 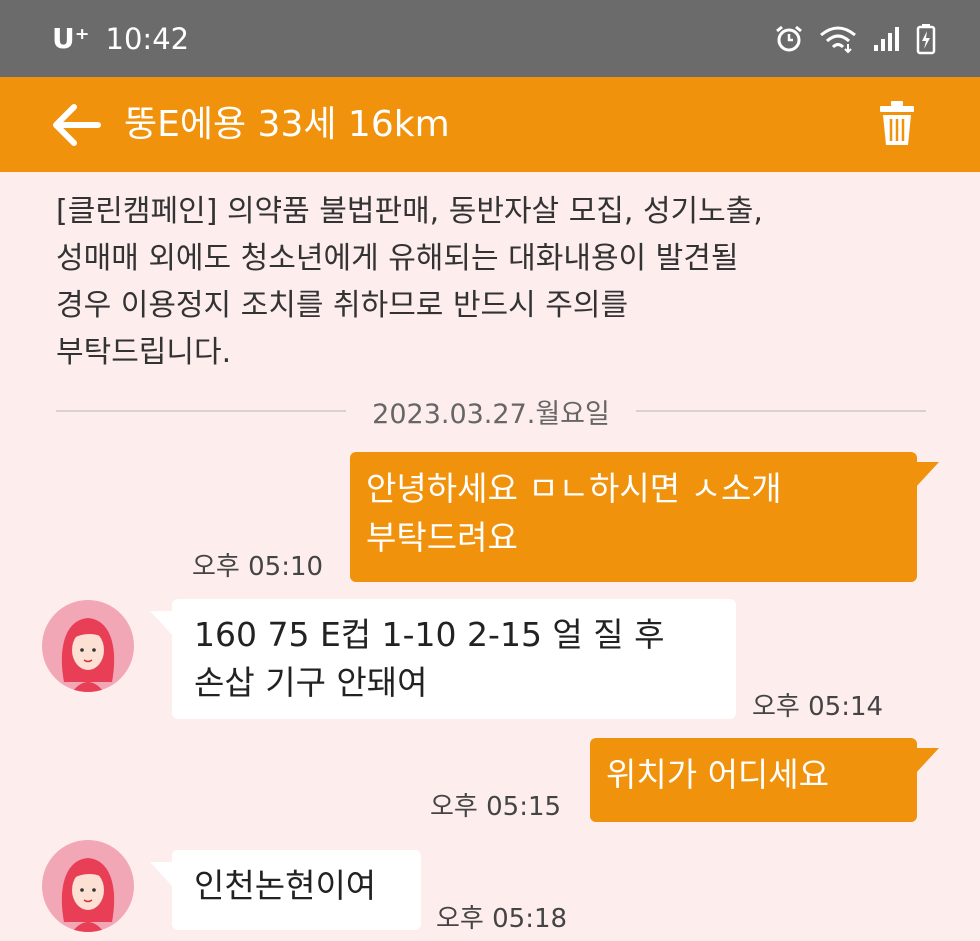 I want to click on date-divider: 2023.03.27.월요일, so click(x=491, y=411).